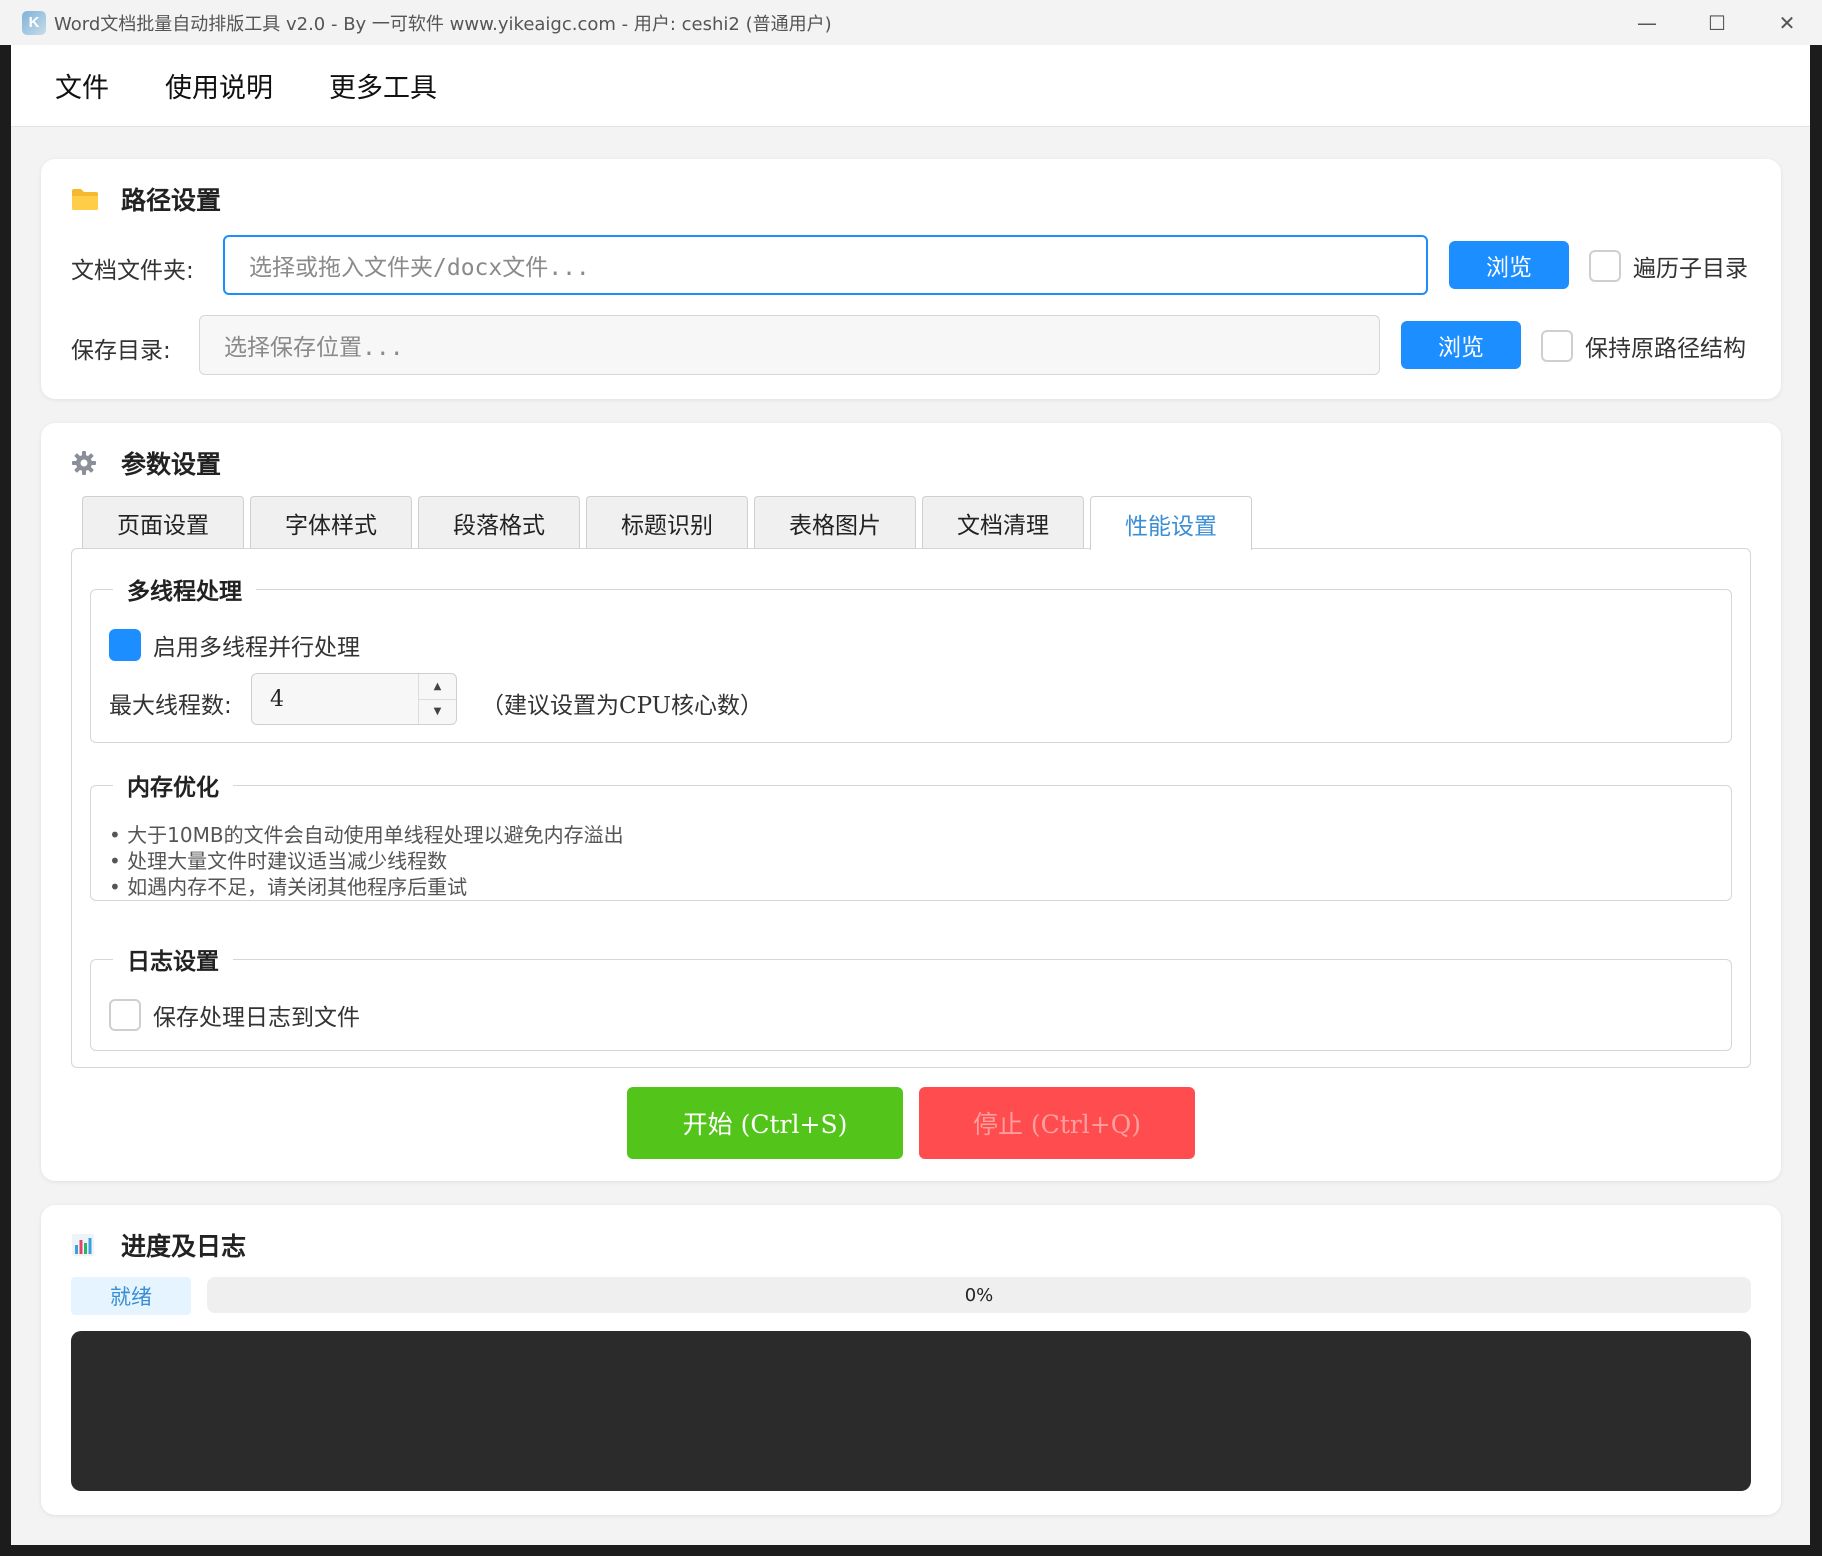 The height and width of the screenshot is (1556, 1822). I want to click on max-threads-hint: （建议设置为CPU核心数）, so click(622, 706).